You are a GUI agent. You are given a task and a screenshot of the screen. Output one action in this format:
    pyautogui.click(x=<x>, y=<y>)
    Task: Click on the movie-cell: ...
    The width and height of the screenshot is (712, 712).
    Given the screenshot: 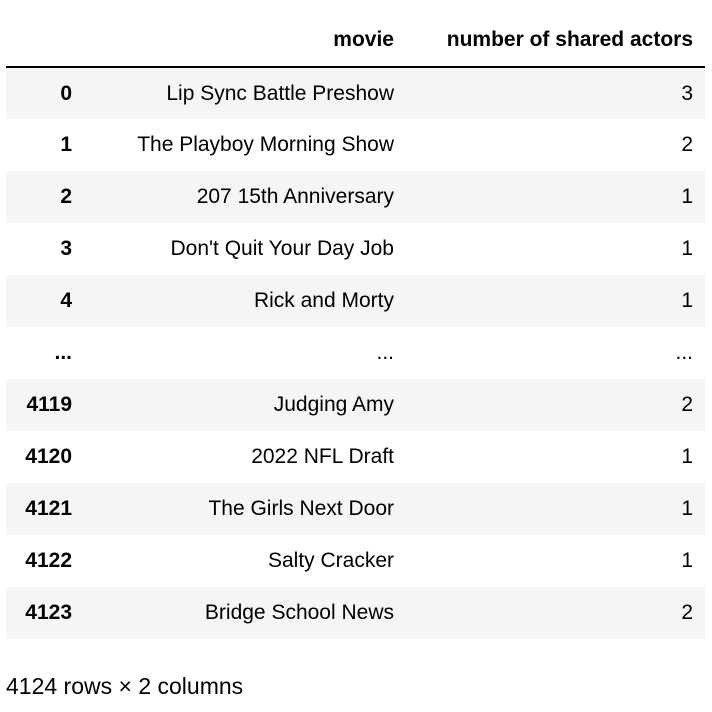 What is the action you would take?
    pyautogui.click(x=385, y=352)
    